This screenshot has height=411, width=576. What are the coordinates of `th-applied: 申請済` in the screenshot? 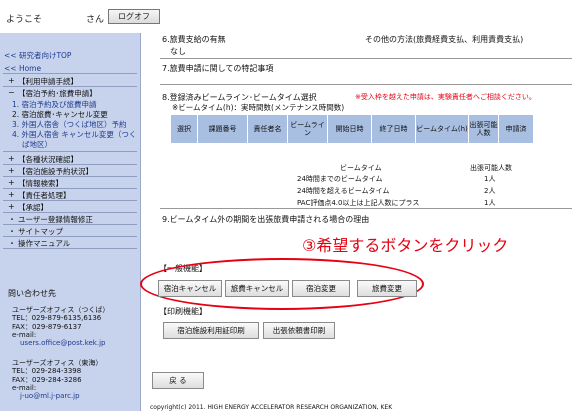 It's located at (516, 129).